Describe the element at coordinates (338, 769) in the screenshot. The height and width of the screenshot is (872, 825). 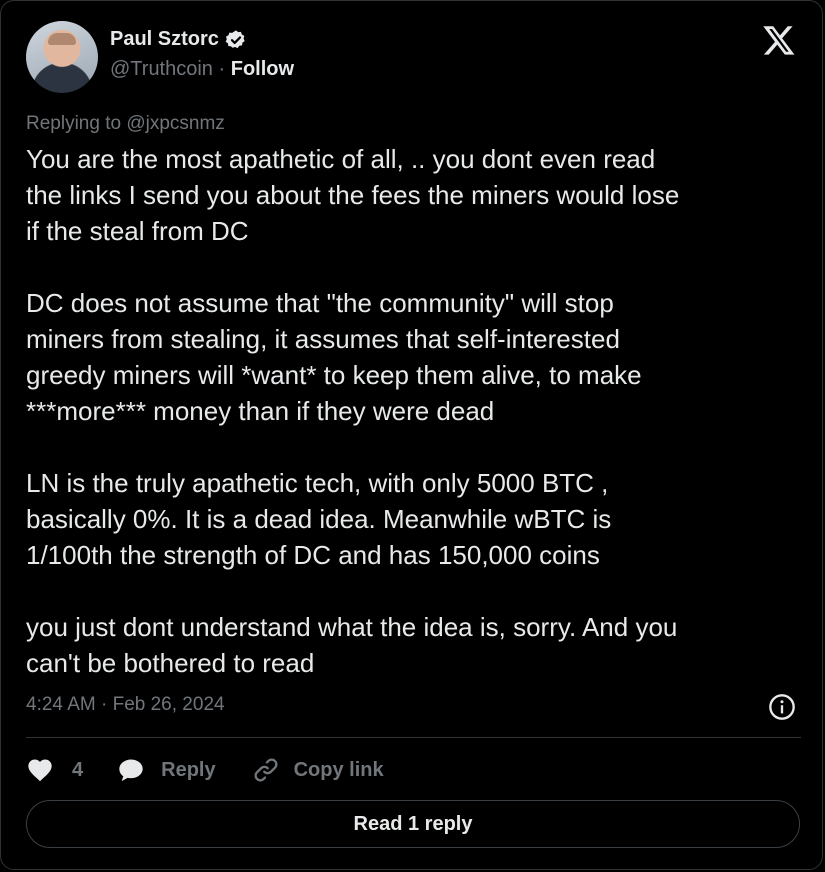
I see `copy-link-label: Copy link` at that location.